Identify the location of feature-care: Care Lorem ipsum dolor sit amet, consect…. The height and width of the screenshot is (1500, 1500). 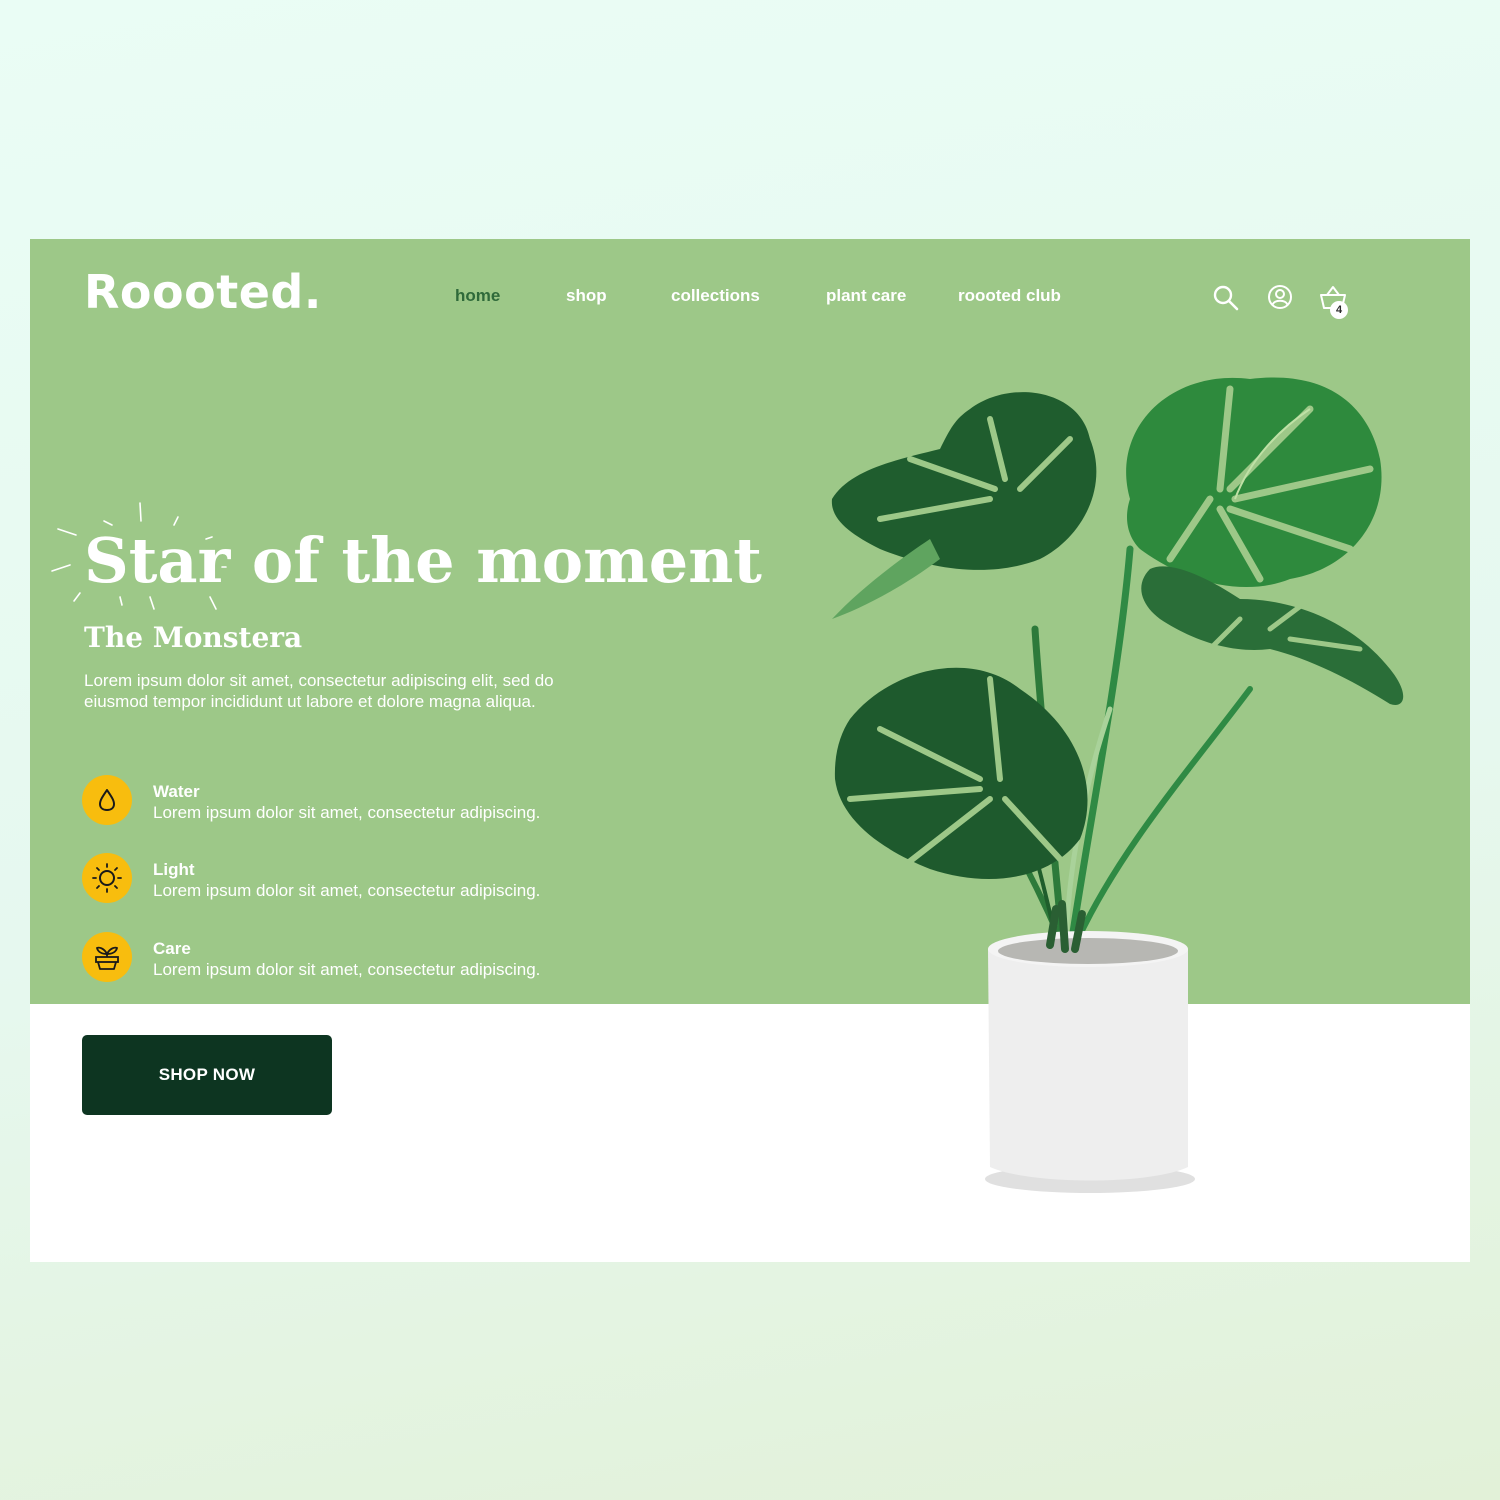
(362, 958).